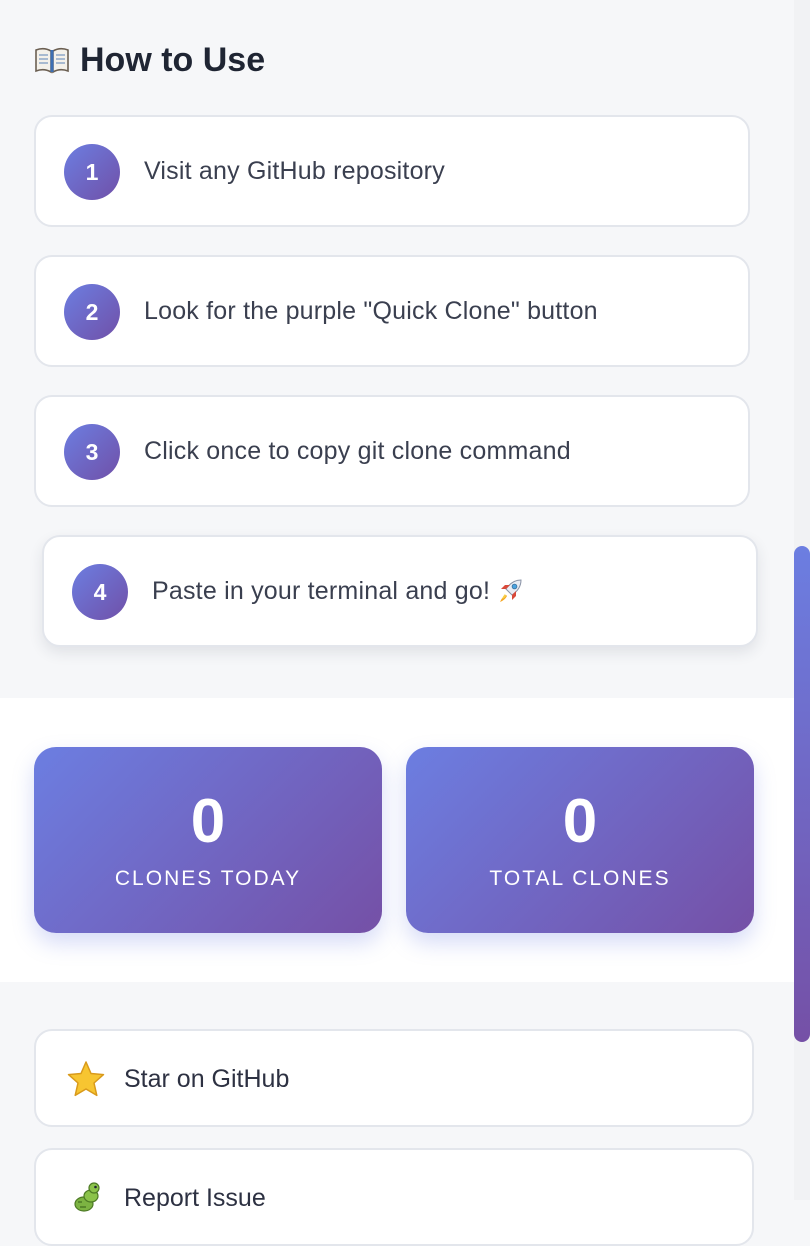  What do you see at coordinates (510, 591) in the screenshot?
I see `rocket-icon` at bounding box center [510, 591].